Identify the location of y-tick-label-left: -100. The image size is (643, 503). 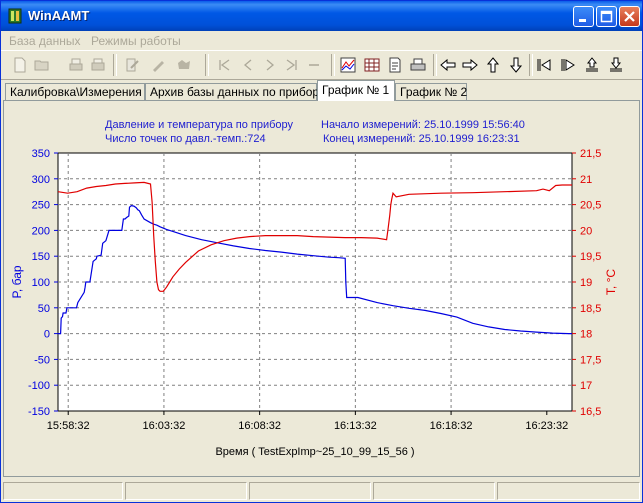
(39, 386).